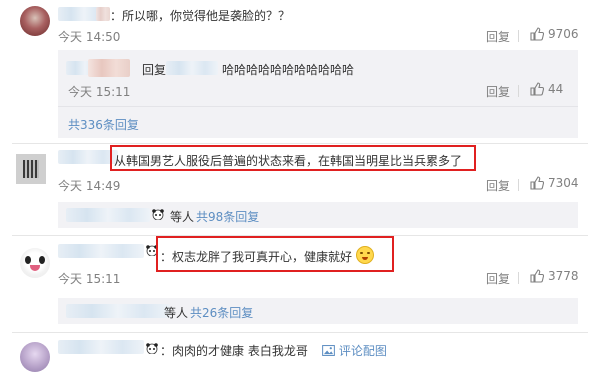 The height and width of the screenshot is (372, 596). I want to click on image-icon, so click(328, 350).